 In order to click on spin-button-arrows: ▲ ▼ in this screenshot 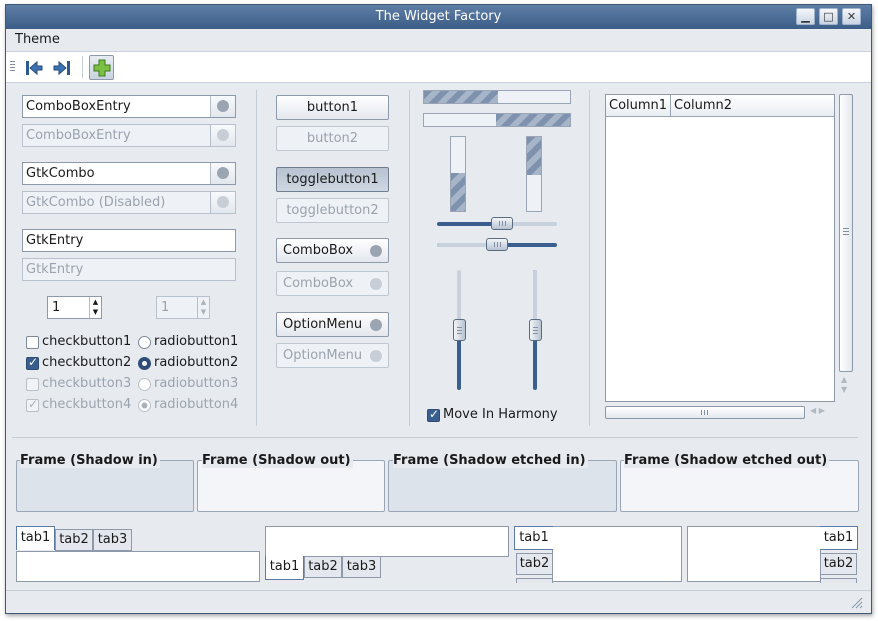, I will do `click(95, 307)`.